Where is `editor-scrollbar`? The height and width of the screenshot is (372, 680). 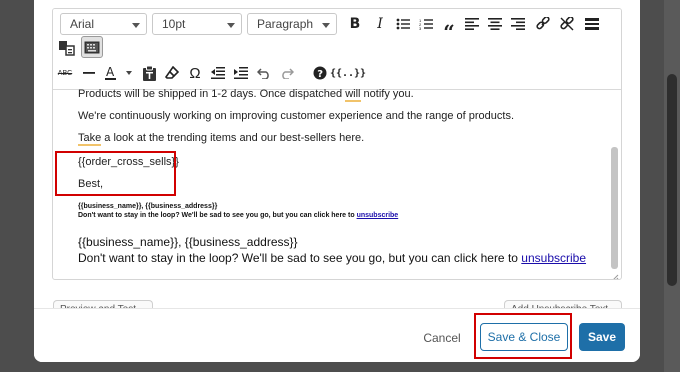
editor-scrollbar is located at coordinates (614, 184).